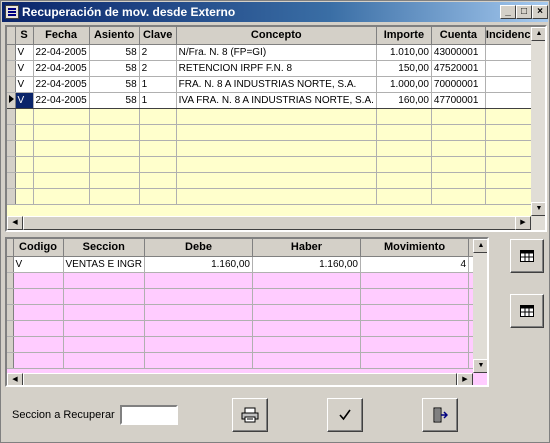 The height and width of the screenshot is (443, 550). What do you see at coordinates (198, 264) in the screenshot?
I see `cell-debe: 1.160,00` at bounding box center [198, 264].